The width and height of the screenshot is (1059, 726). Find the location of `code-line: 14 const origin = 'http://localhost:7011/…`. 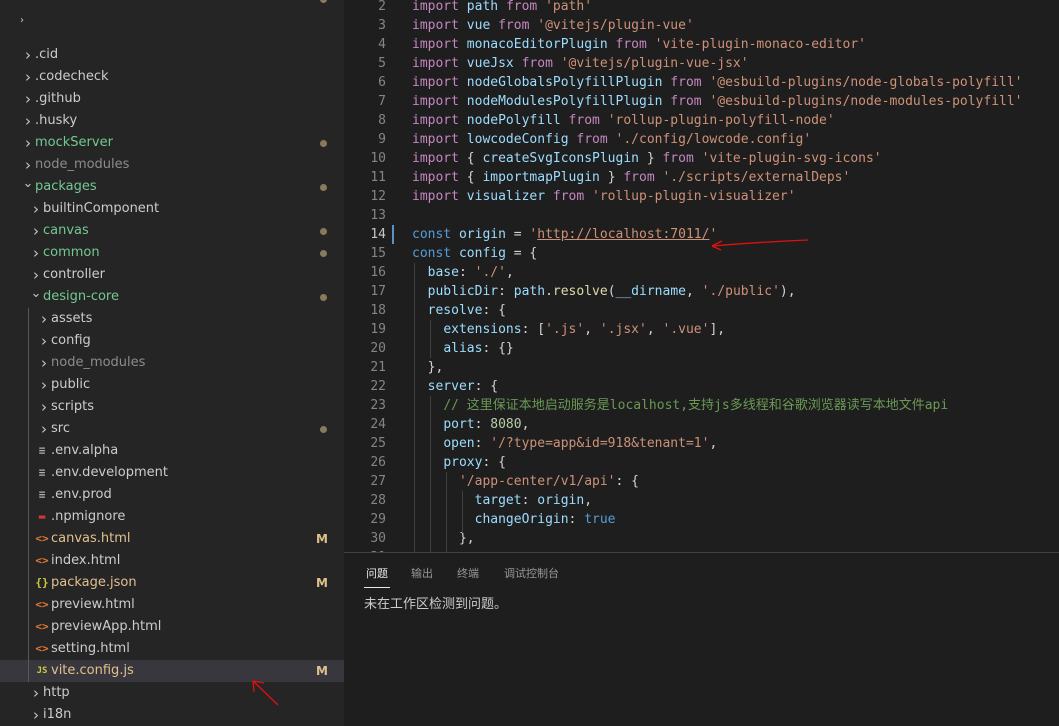

code-line: 14 const origin = 'http://localhost:7011/… is located at coordinates (701, 234).